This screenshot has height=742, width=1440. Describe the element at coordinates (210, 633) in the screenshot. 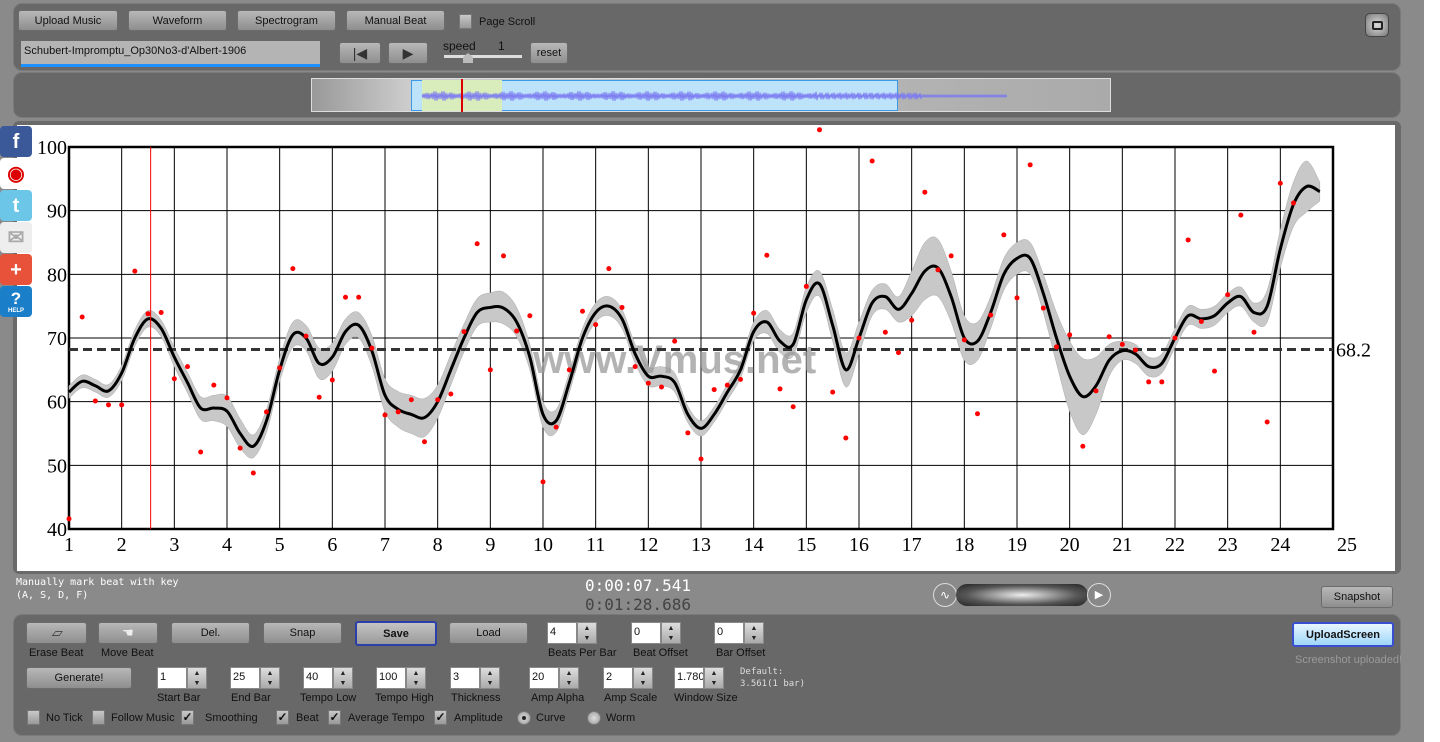

I see `delete-button: Del.` at that location.